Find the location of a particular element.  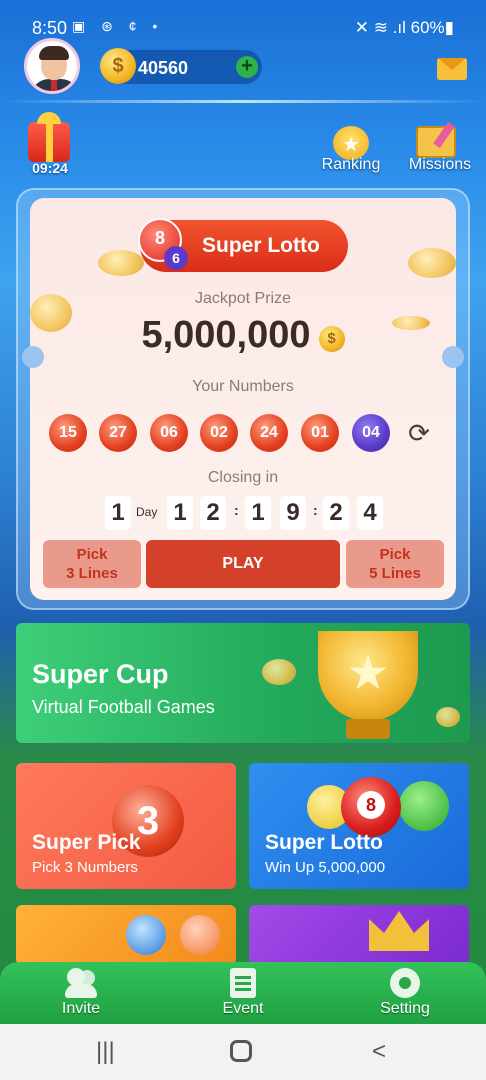

super-cup-banner: Super Cup Virtual Football Games ★ is located at coordinates (243, 683).